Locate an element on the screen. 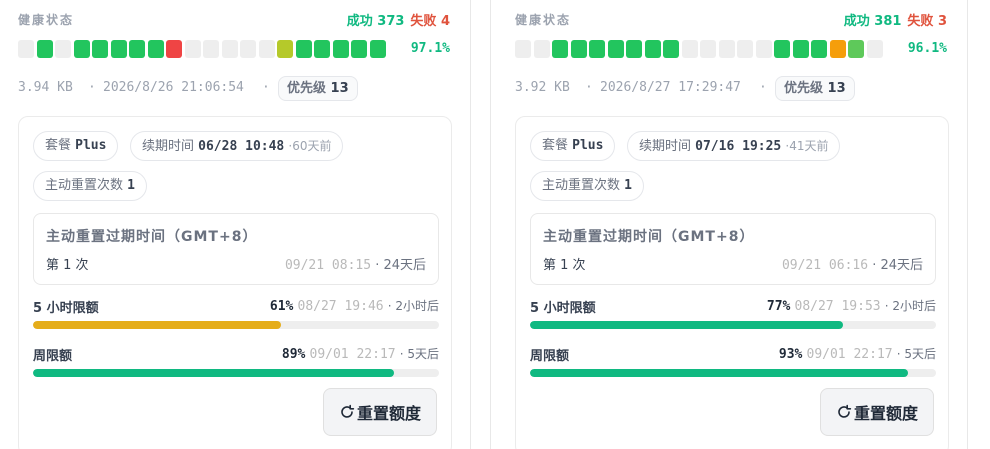 The height and width of the screenshot is (449, 990). renew-relative: ·41天前 is located at coordinates (807, 146).